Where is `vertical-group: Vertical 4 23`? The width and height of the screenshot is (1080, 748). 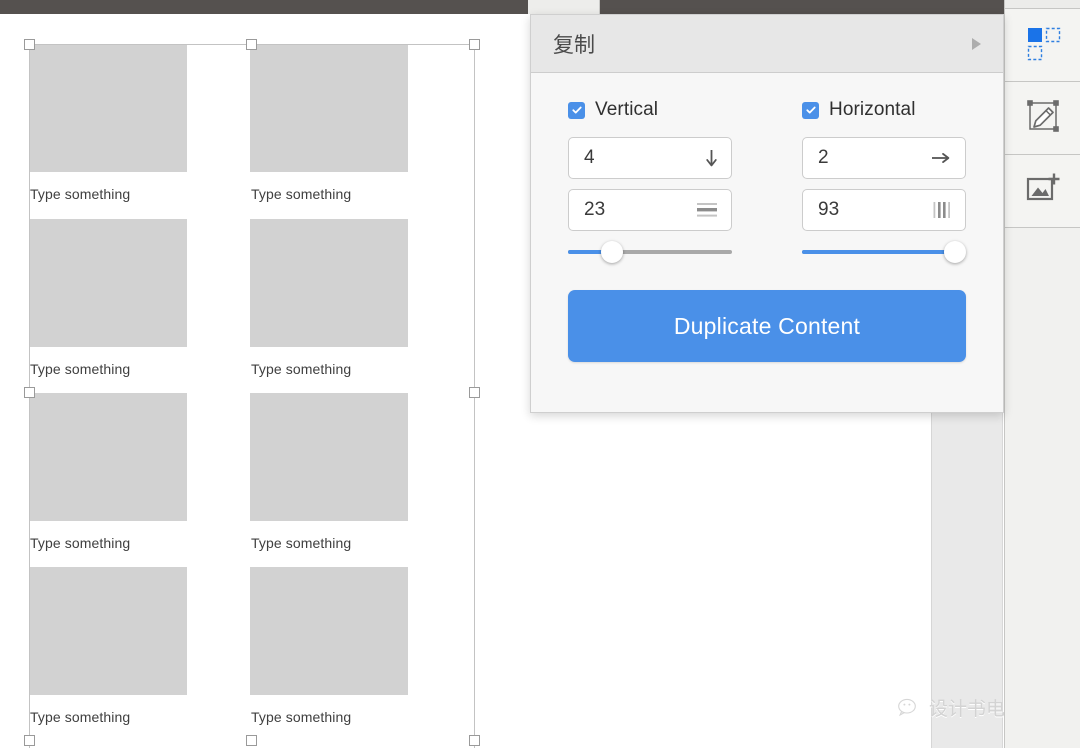
vertical-group: Vertical 4 23 is located at coordinates (650, 181).